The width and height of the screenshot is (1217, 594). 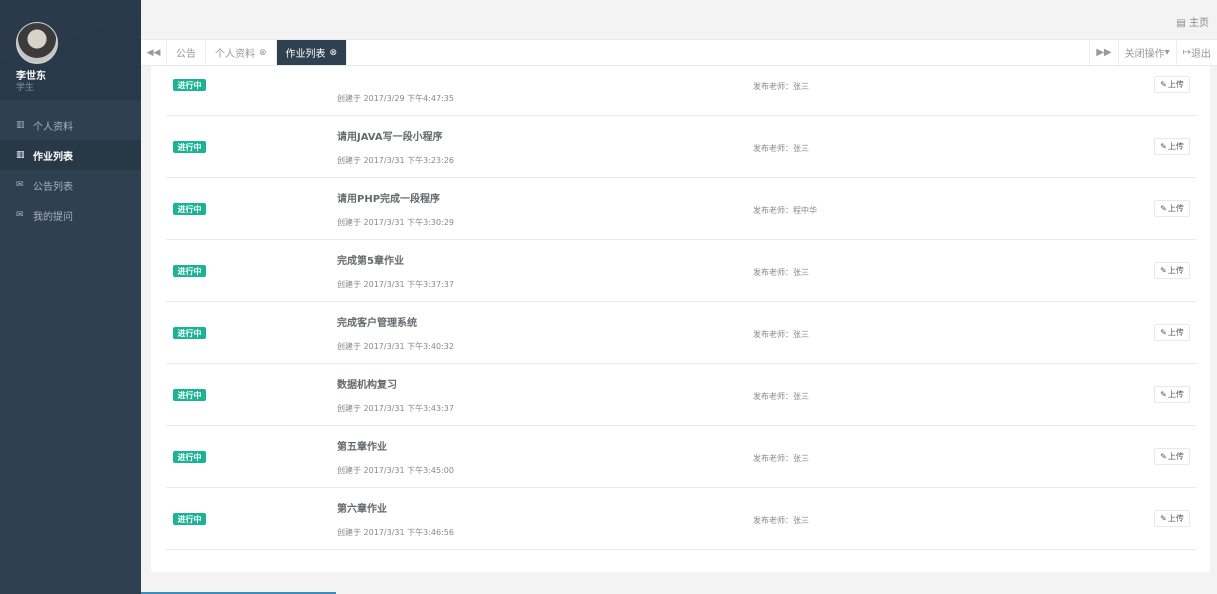 What do you see at coordinates (70, 297) in the screenshot?
I see `sidebar: 李世东 学生 ▥ 个人资料 ▥ 作业列表 ✉ 公告列表 ✉ 我的提问` at bounding box center [70, 297].